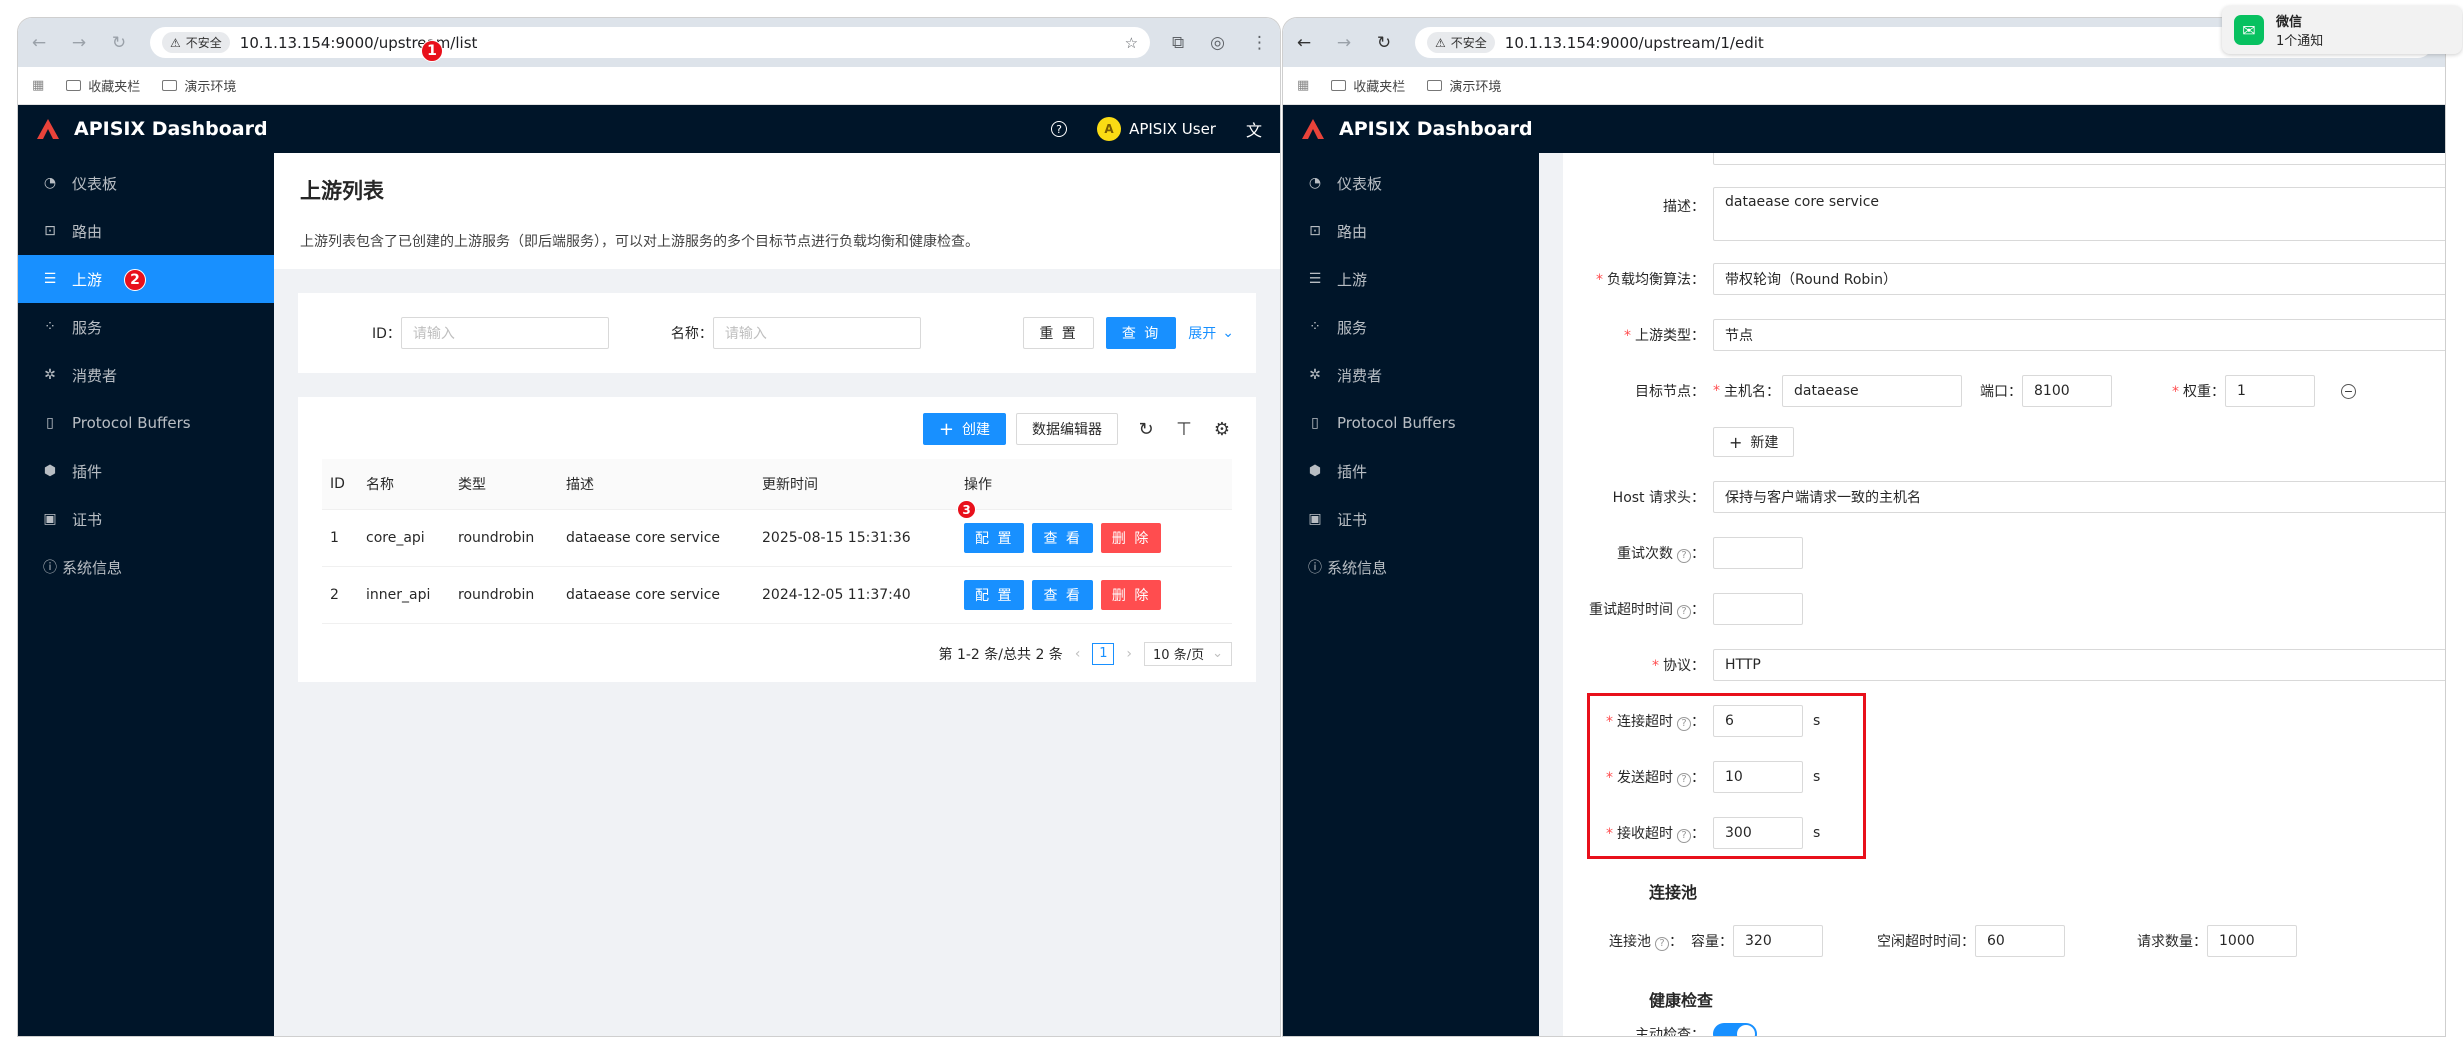 The width and height of the screenshot is (2463, 1052). Describe the element at coordinates (1211, 333) in the screenshot. I see `expand-link: 展开 ⌄` at that location.